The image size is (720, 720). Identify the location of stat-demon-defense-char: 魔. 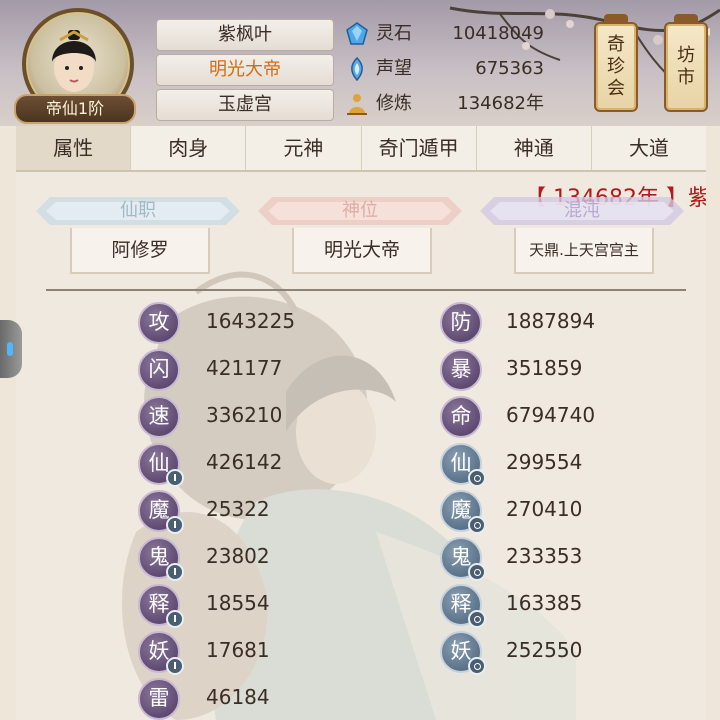
(461, 510).